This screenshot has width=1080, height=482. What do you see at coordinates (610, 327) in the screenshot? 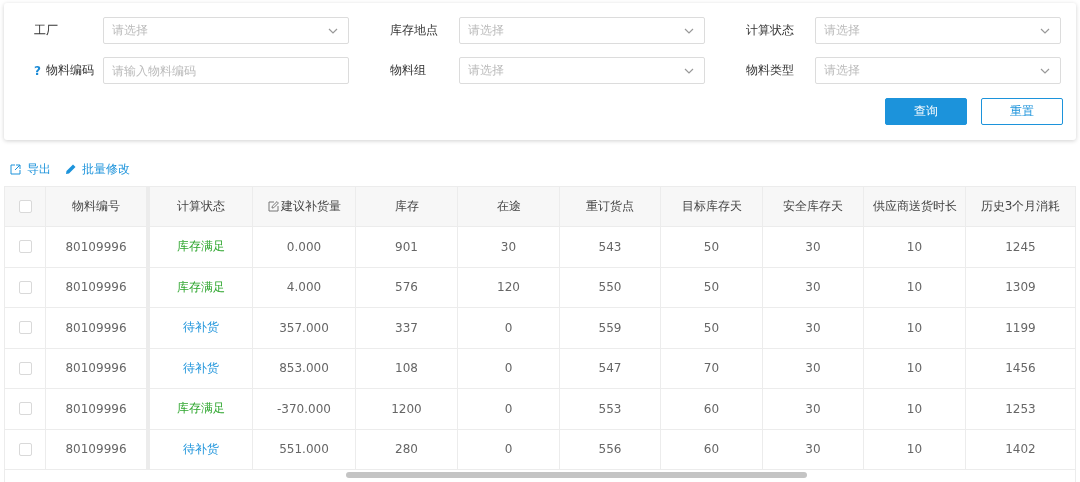
I see `table-cell: 559` at bounding box center [610, 327].